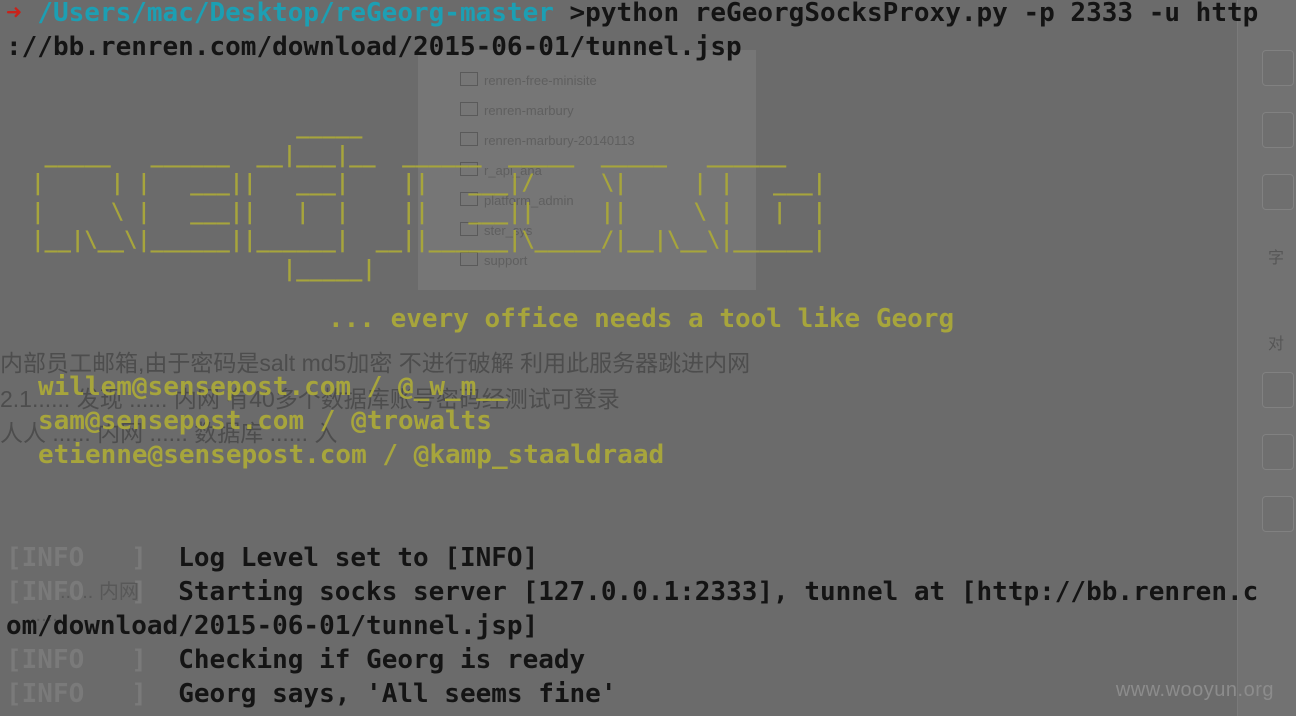 The width and height of the screenshot is (1296, 716). What do you see at coordinates (342, 558) in the screenshot?
I see `log-message: Log Level set to [INFO]` at bounding box center [342, 558].